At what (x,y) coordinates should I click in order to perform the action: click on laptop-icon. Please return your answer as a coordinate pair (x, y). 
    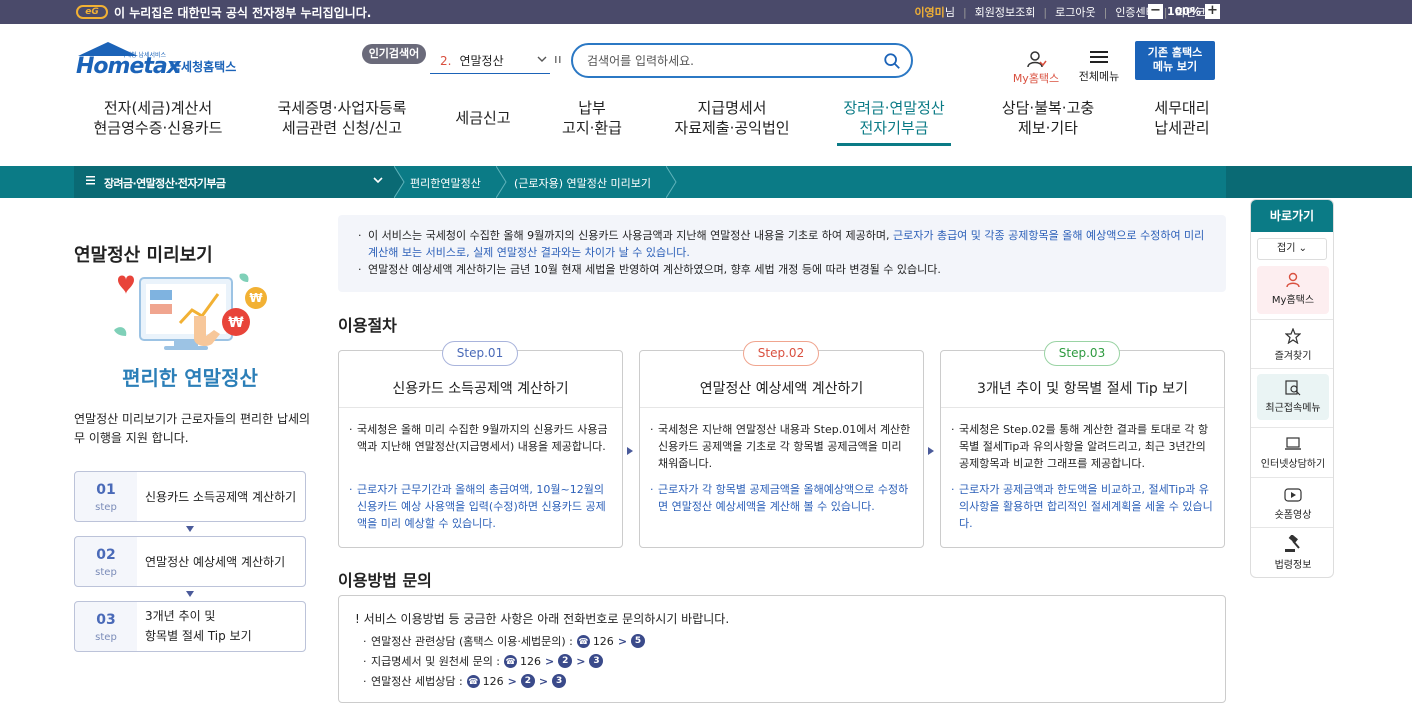
    Looking at the image, I should click on (1293, 443).